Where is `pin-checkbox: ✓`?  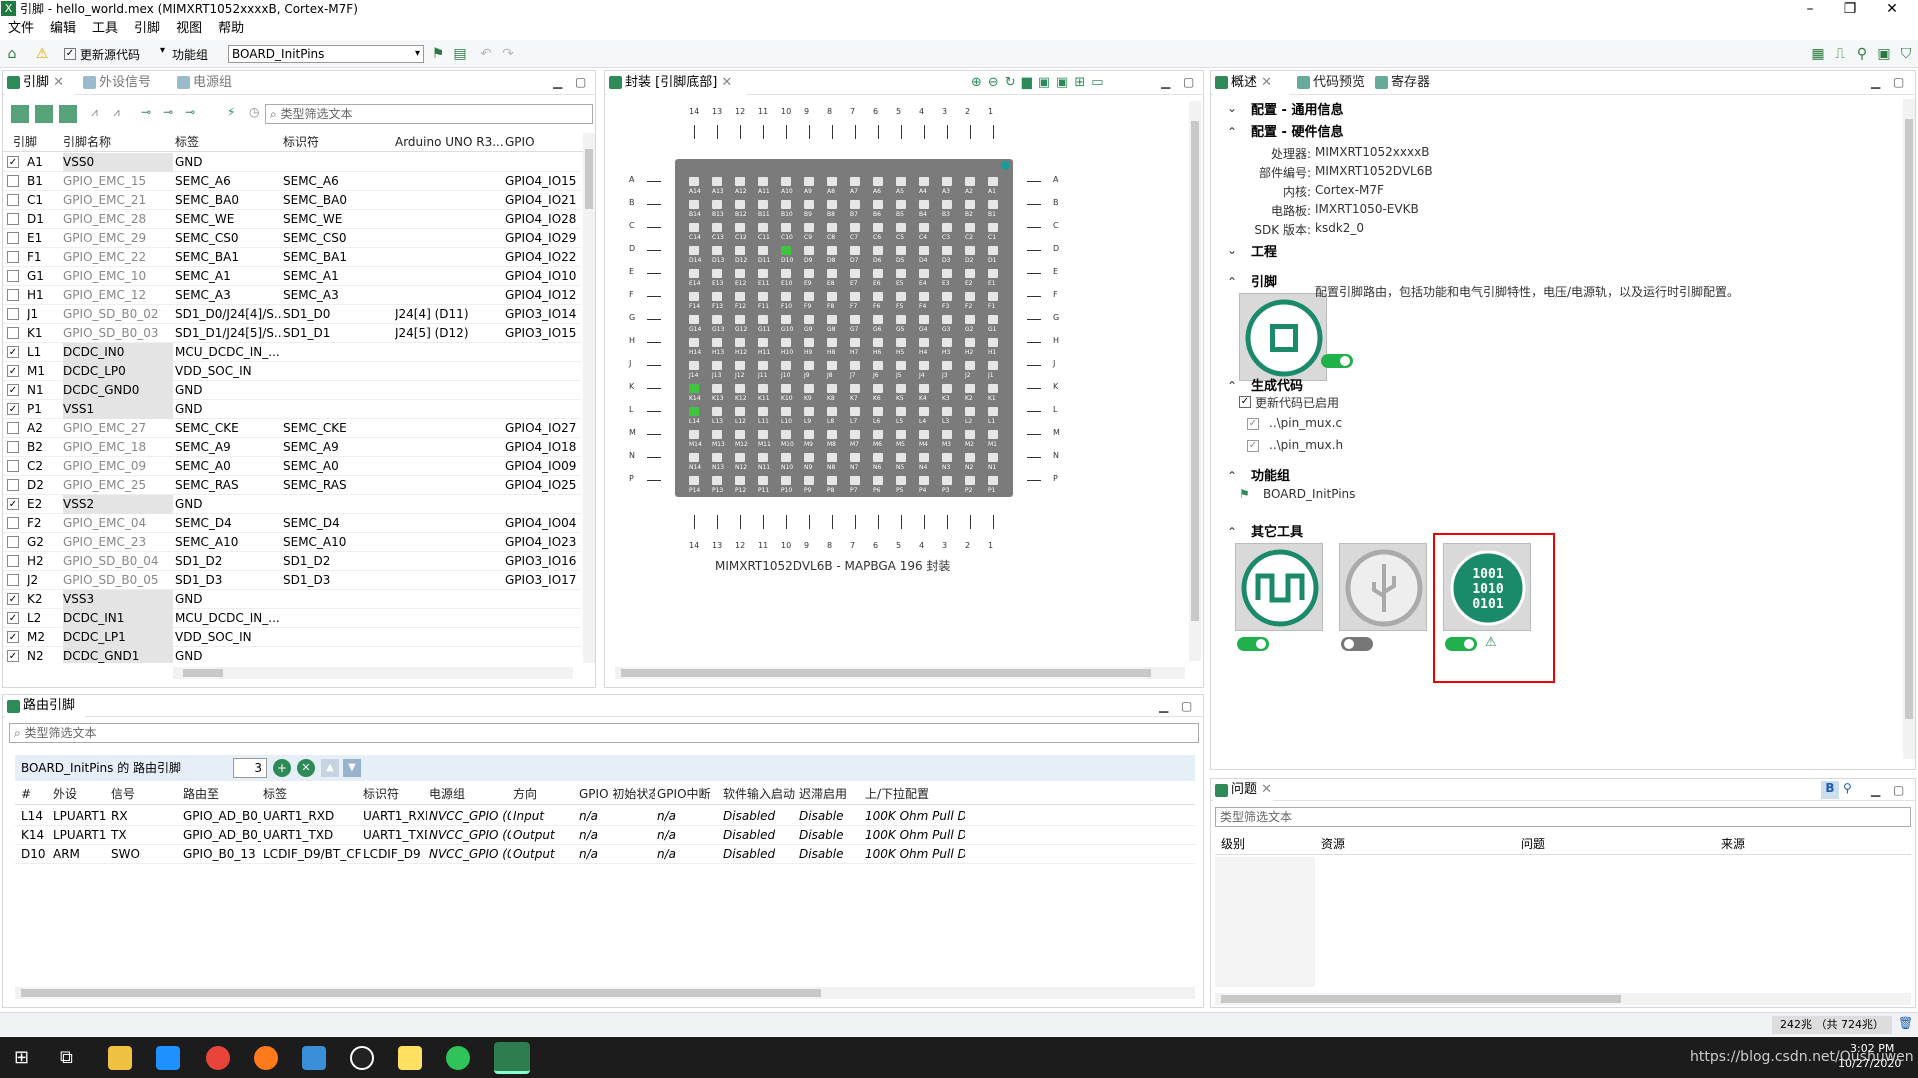
pin-checkbox: ✓ is located at coordinates (13, 656).